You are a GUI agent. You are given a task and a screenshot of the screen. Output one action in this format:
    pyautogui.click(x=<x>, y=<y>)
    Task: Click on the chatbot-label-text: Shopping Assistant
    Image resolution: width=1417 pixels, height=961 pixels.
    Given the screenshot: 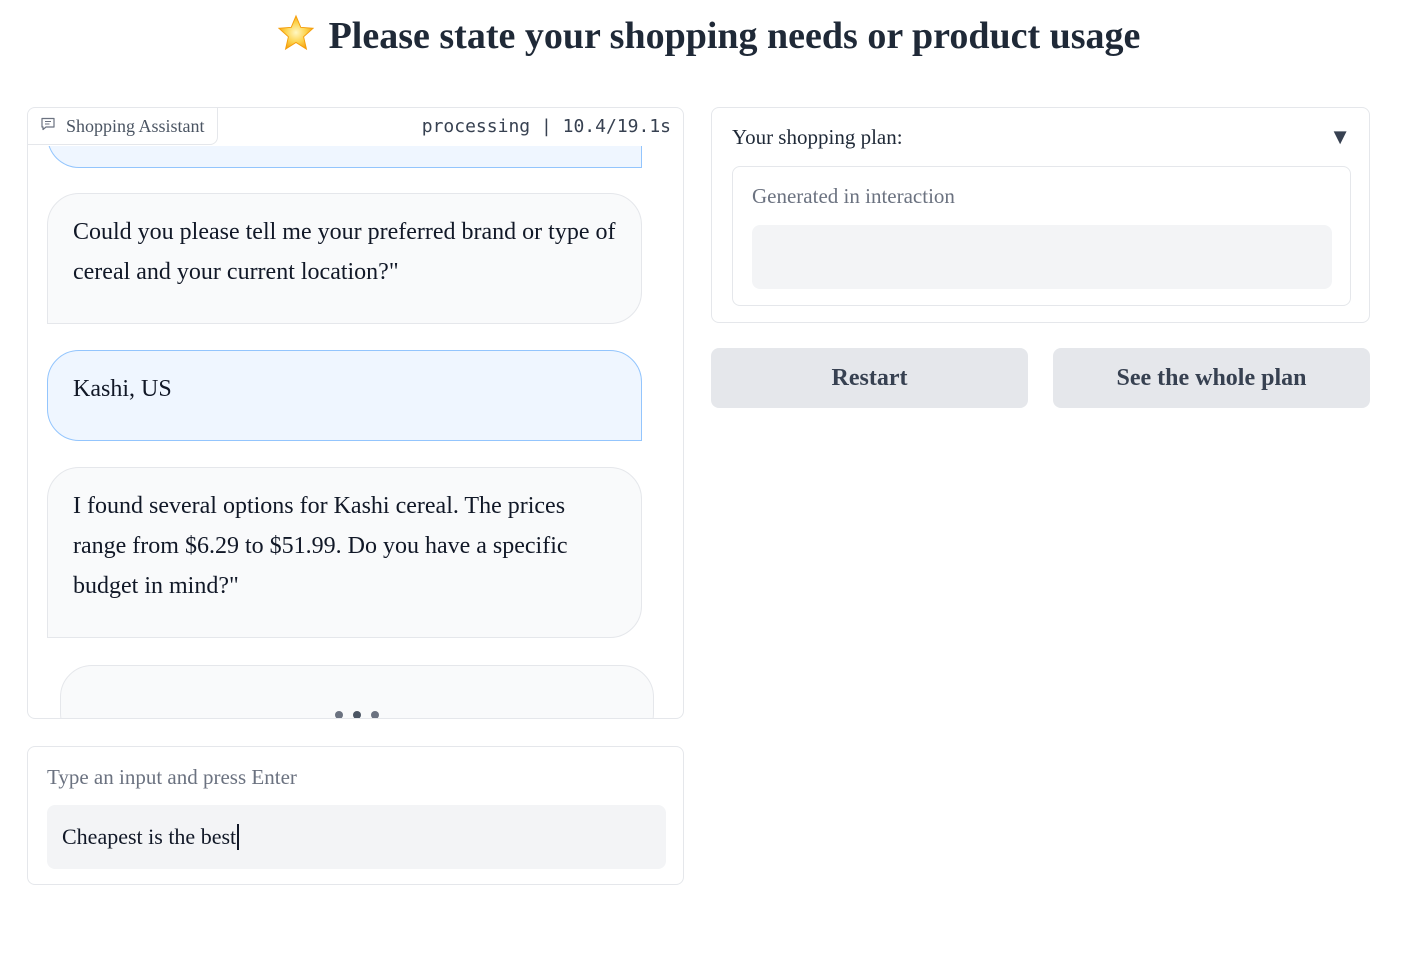 What is the action you would take?
    pyautogui.click(x=135, y=125)
    